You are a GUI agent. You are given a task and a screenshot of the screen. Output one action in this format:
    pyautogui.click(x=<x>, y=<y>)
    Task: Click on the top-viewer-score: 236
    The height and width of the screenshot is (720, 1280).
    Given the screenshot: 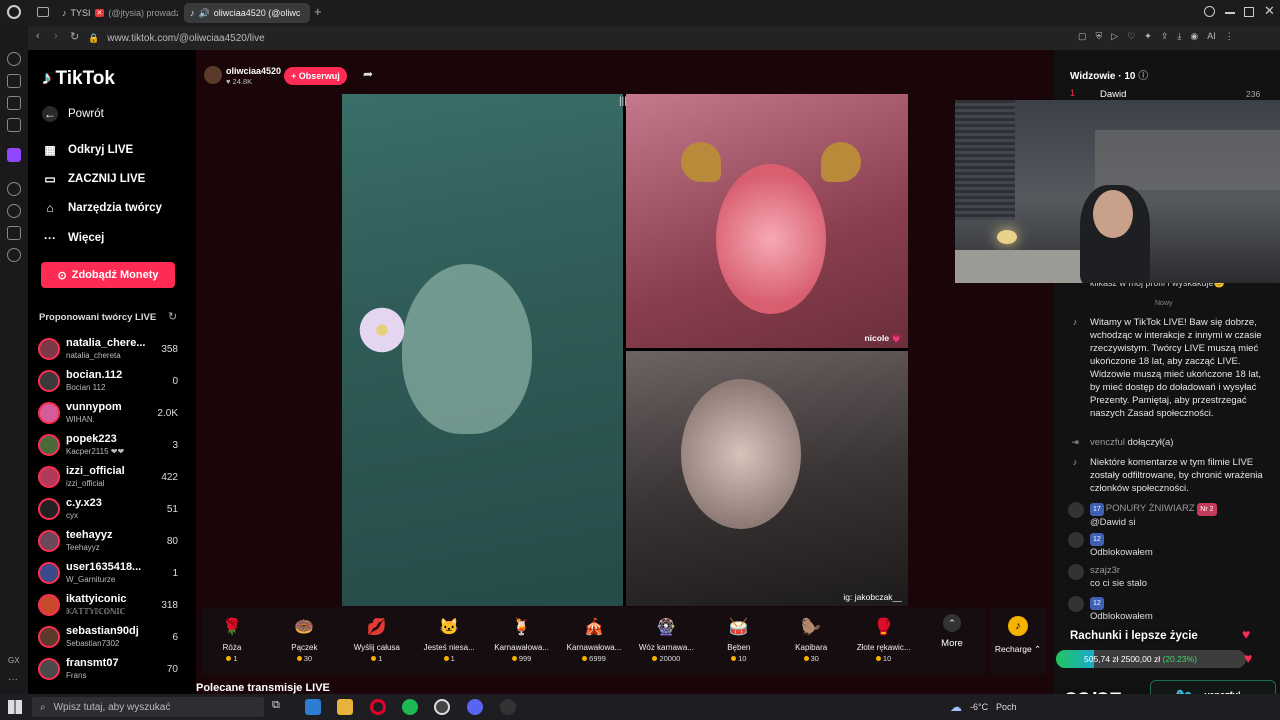 What is the action you would take?
    pyautogui.click(x=1253, y=94)
    